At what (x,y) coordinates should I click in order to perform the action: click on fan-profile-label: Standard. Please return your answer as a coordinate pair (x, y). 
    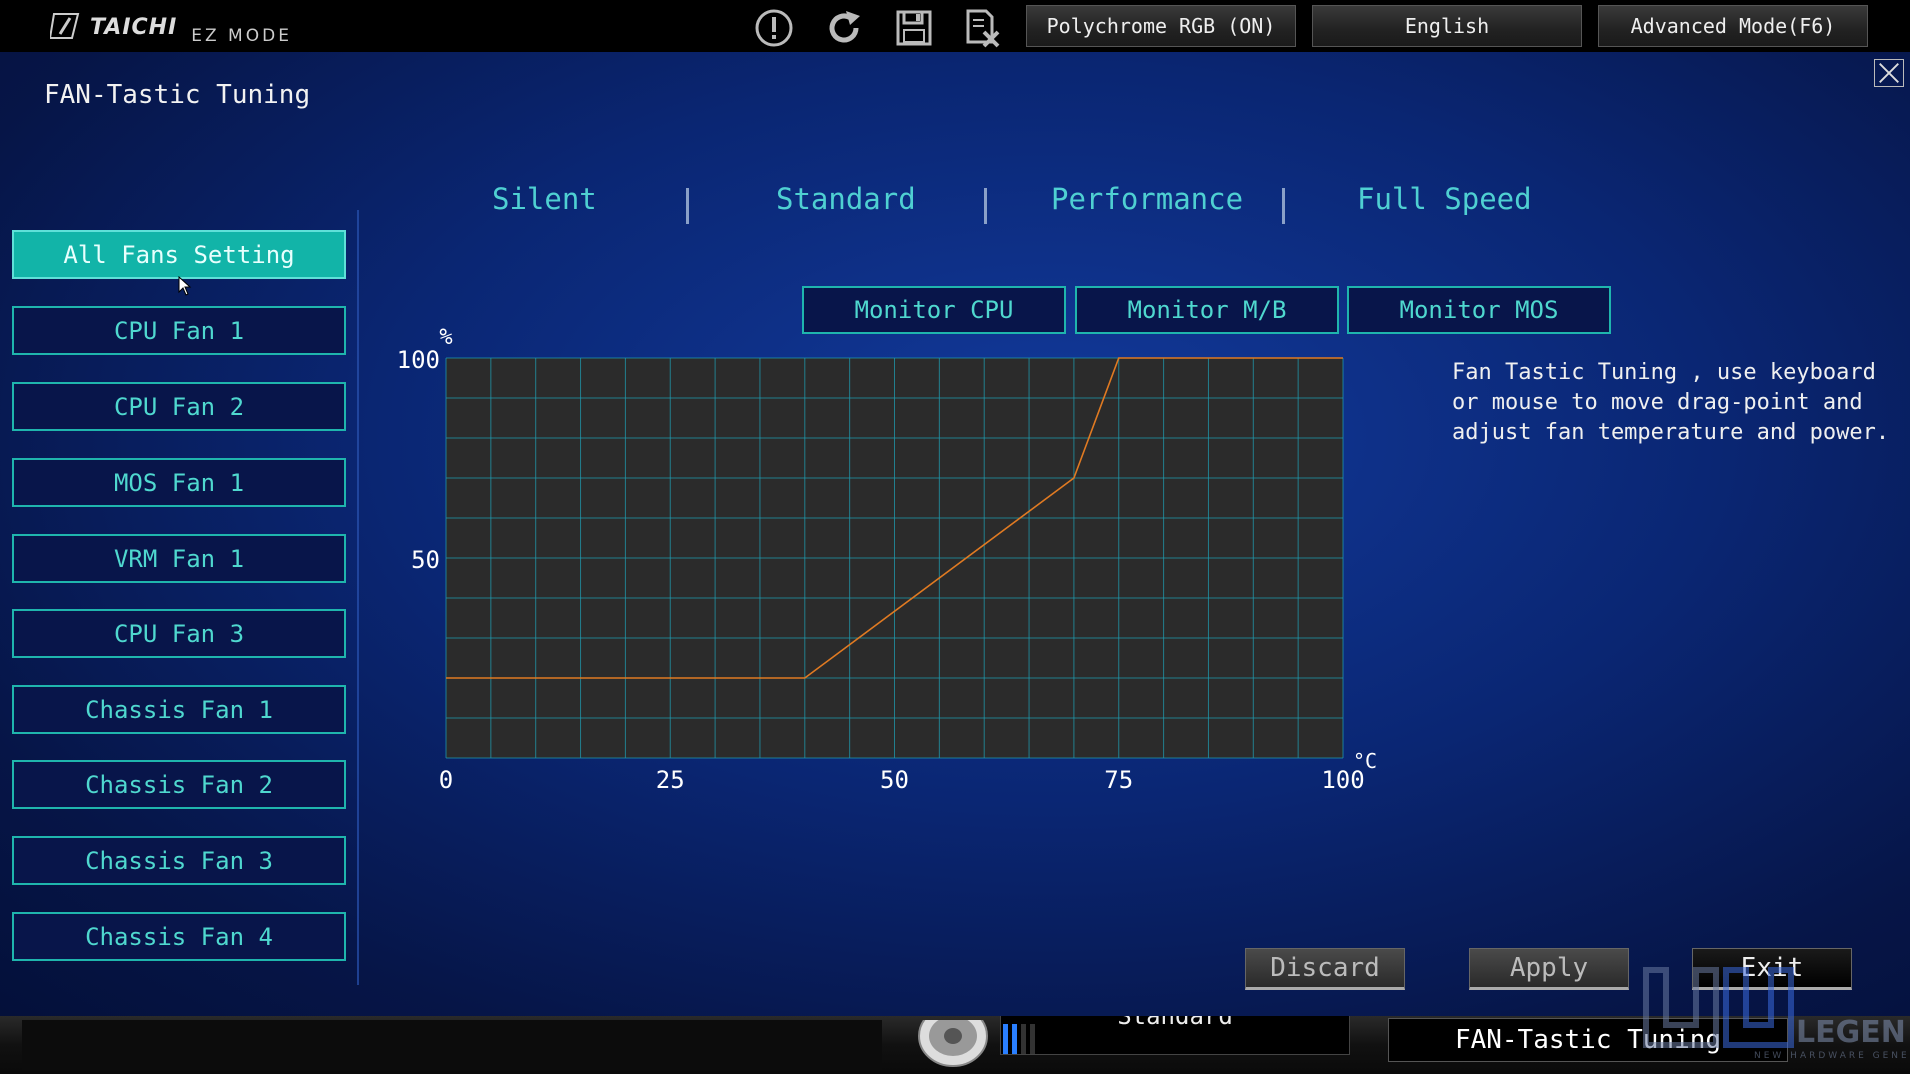
    Looking at the image, I should click on (1175, 1023).